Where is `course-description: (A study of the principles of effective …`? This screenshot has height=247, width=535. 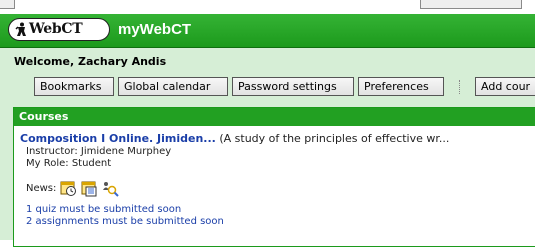 course-description: (A study of the principles of effective … is located at coordinates (334, 138).